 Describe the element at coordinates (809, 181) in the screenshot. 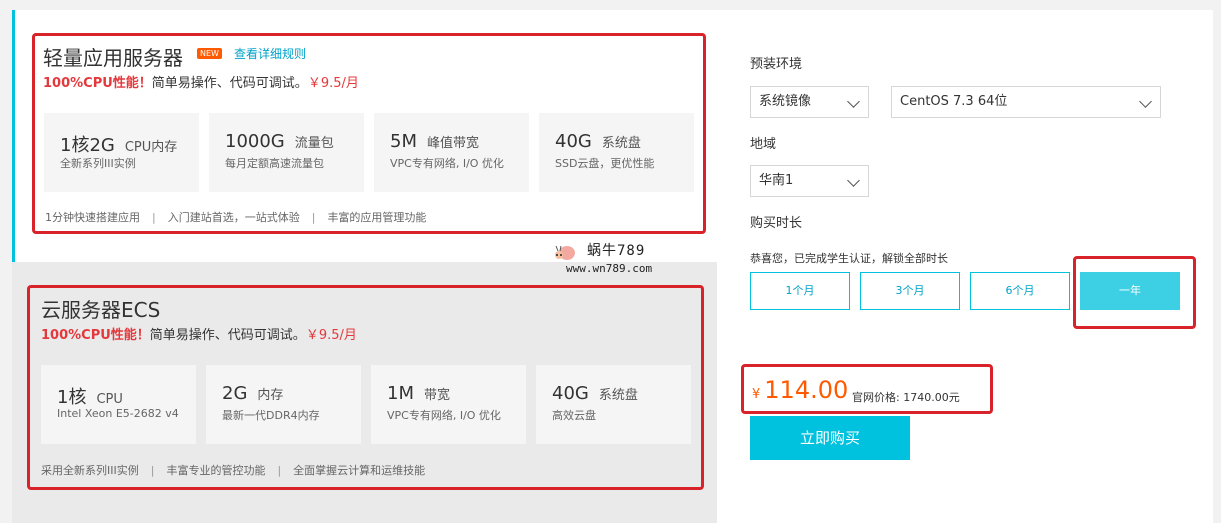

I see `region-select: 华南1` at that location.